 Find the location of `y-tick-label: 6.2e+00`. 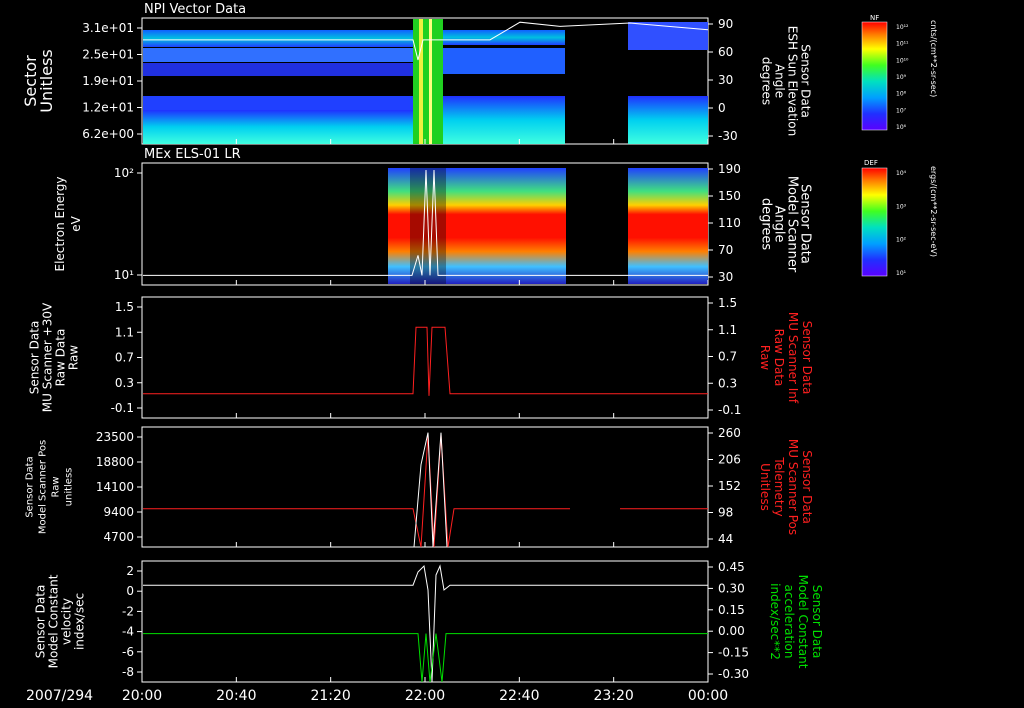

y-tick-label: 6.2e+00 is located at coordinates (108, 134).